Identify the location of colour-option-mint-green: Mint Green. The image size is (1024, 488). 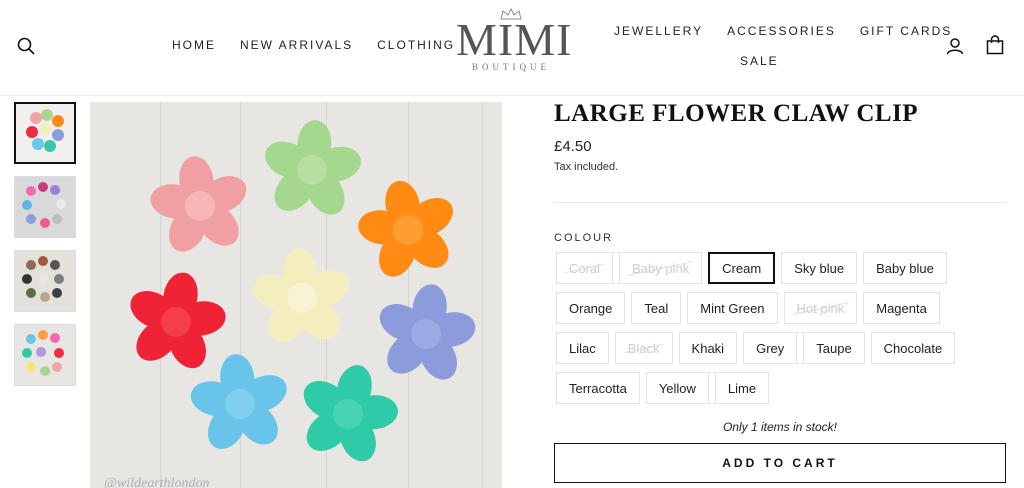
(732, 308).